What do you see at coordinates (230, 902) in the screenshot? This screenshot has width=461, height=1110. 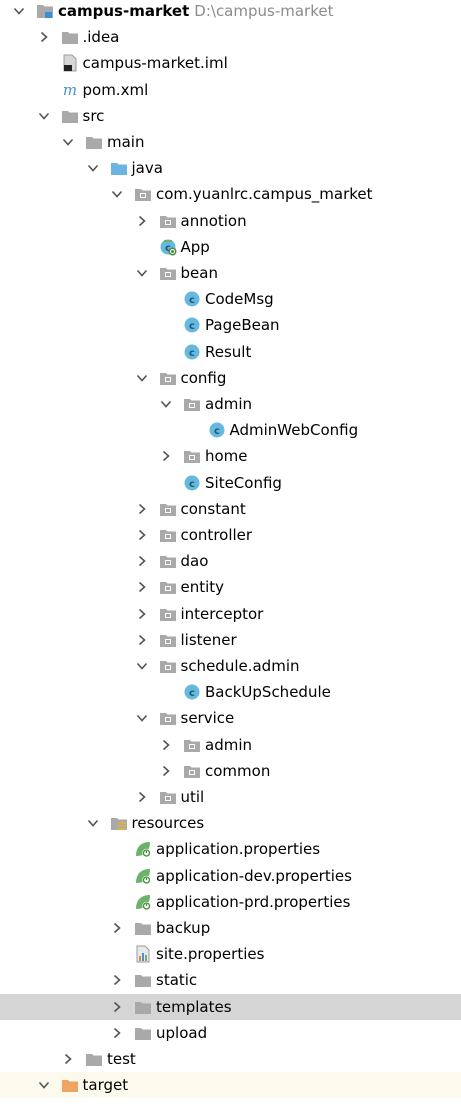 I see `tree-row-application-prd-properties: application-prd.properties` at bounding box center [230, 902].